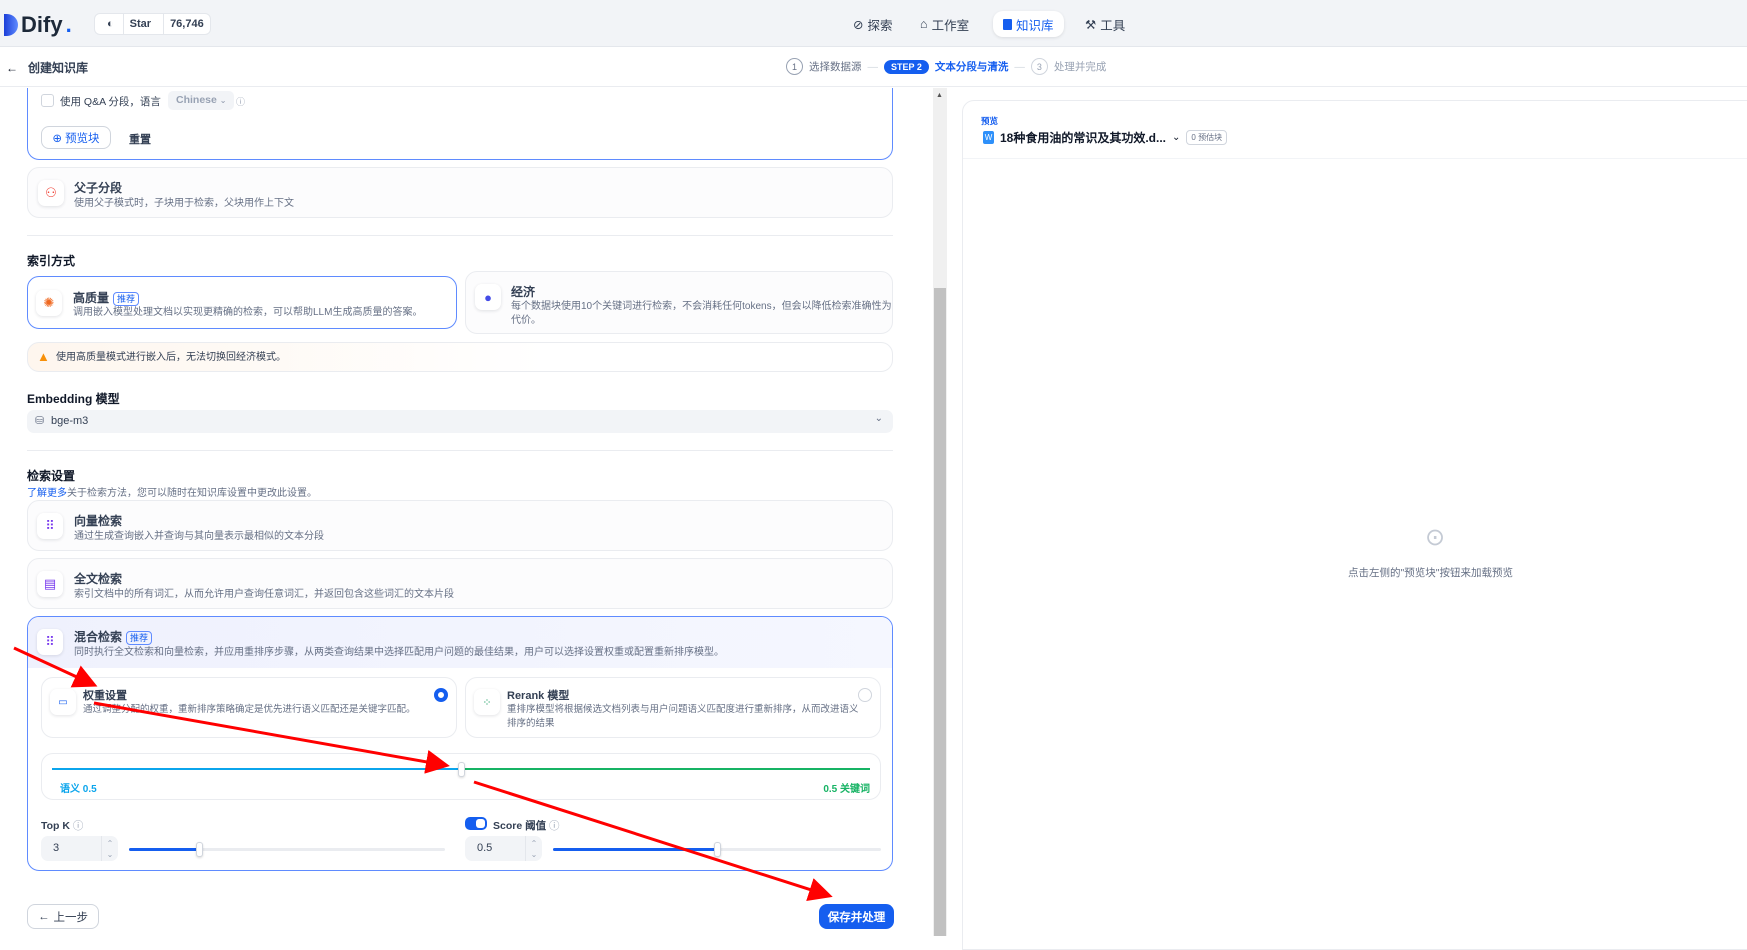  I want to click on nav-studio: ⌂ 工作室, so click(944, 24).